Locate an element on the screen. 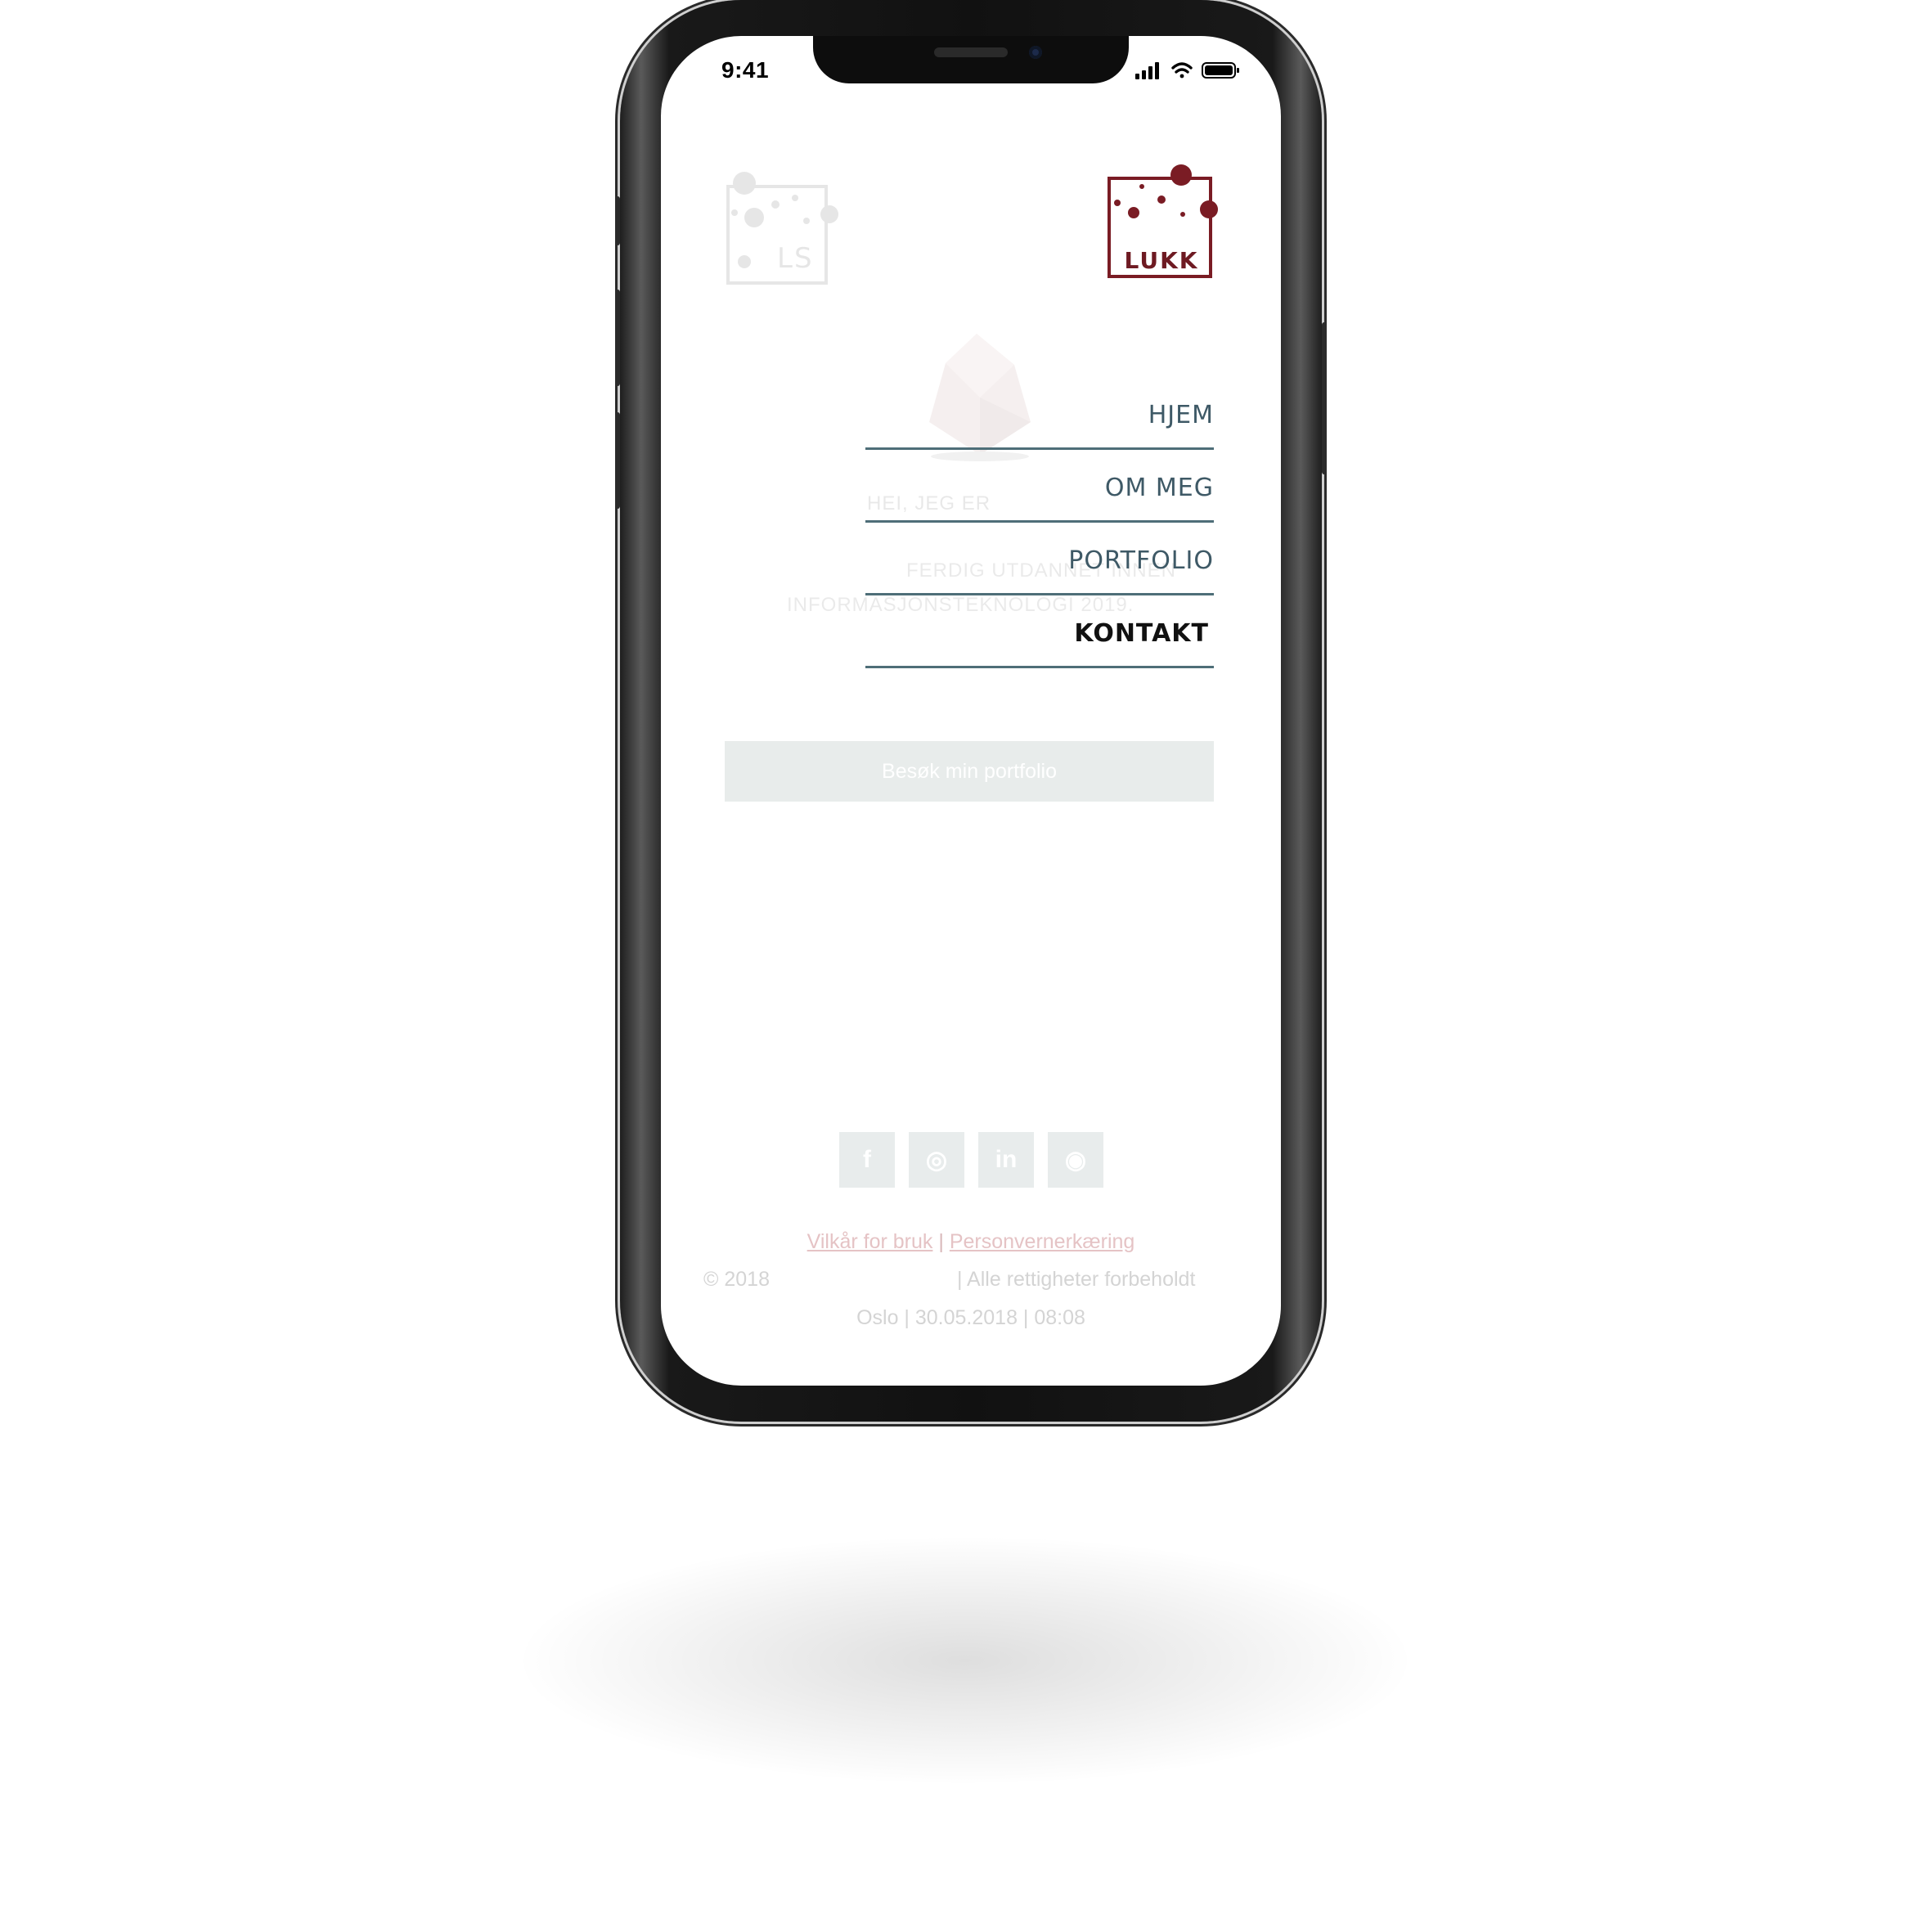 This screenshot has height=1932, width=1932. facebook-icon: f is located at coordinates (867, 1160).